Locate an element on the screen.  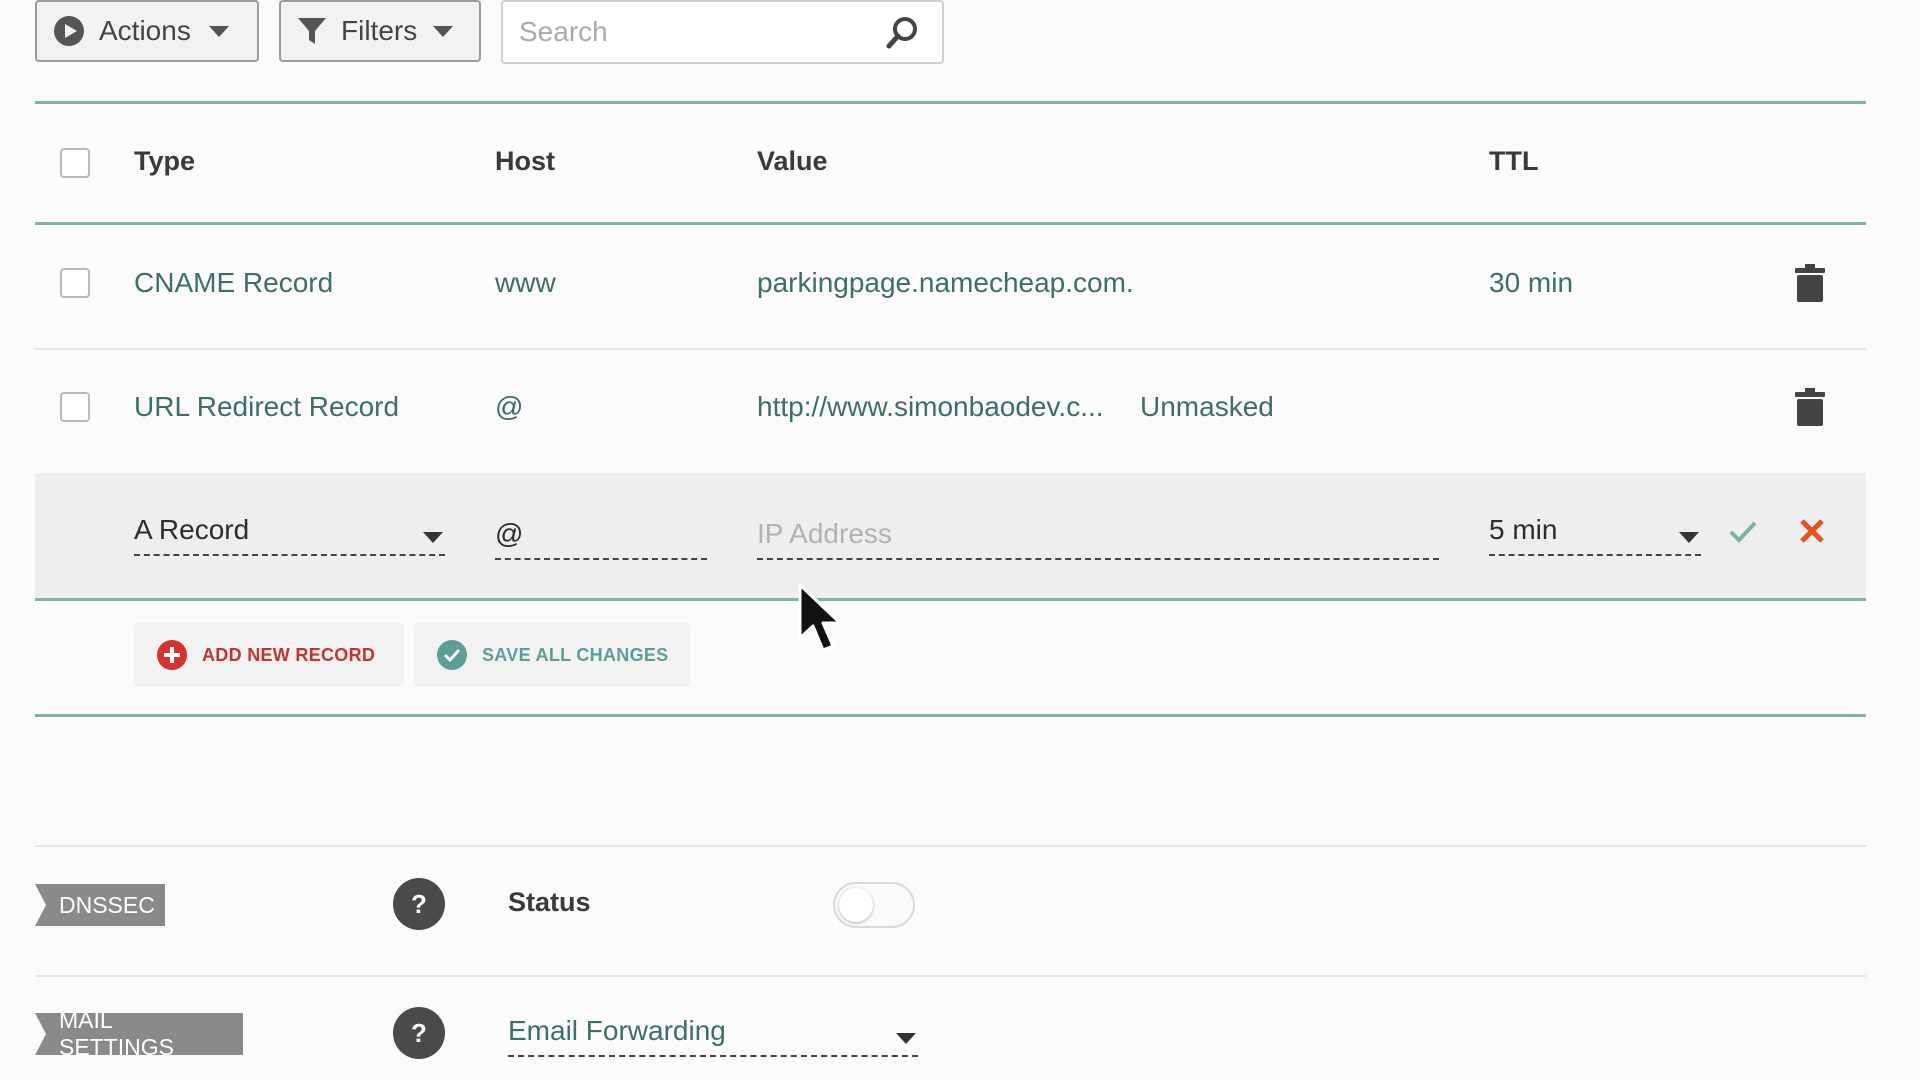
record-ttl: 30 min is located at coordinates (1531, 283).